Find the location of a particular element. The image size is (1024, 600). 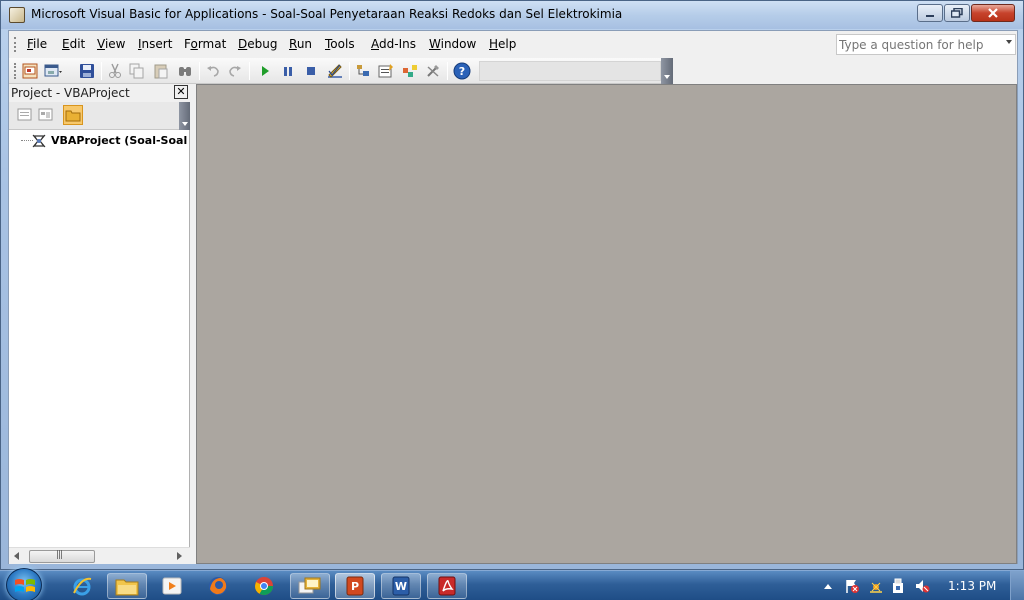

project-toolbar-options-button is located at coordinates (184, 116).